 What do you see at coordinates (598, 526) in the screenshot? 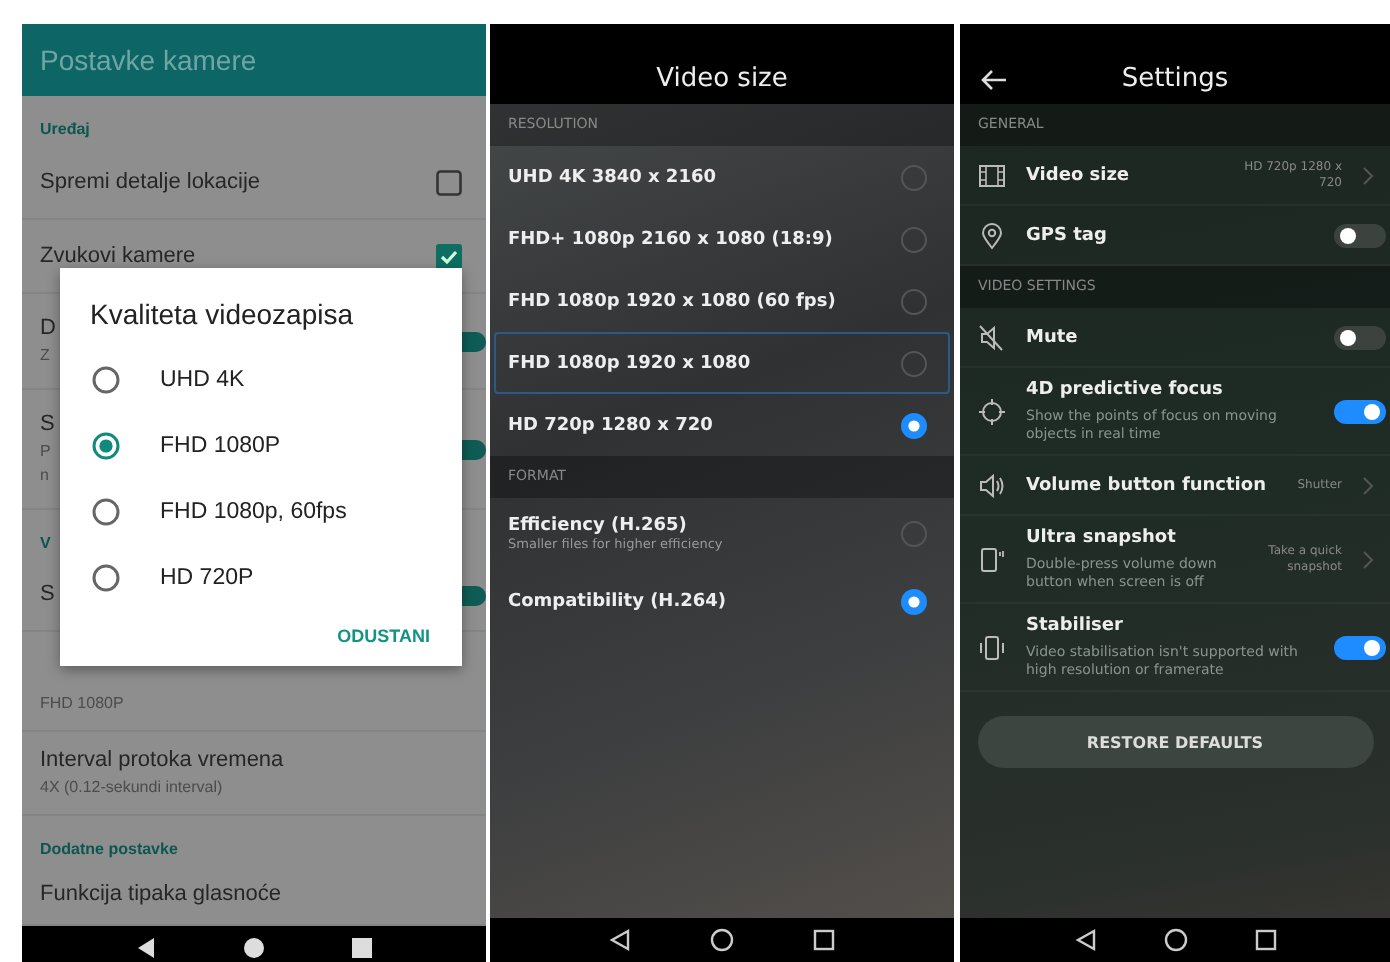
I see `option-label: Efficiency (H.265)` at bounding box center [598, 526].